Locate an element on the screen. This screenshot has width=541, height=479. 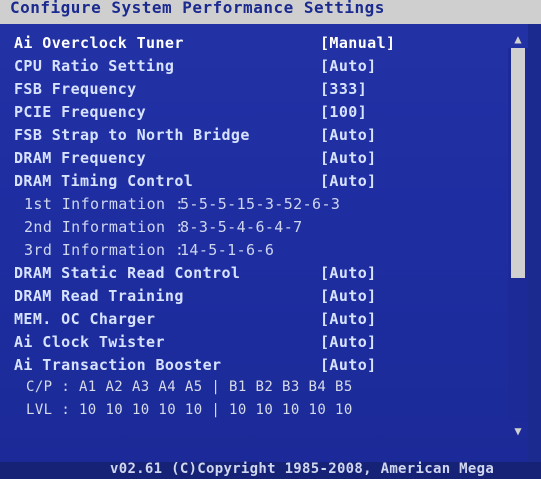
timing-info-2: 2nd Information : 8-3-5-4-6-4-7 is located at coordinates (257, 229).